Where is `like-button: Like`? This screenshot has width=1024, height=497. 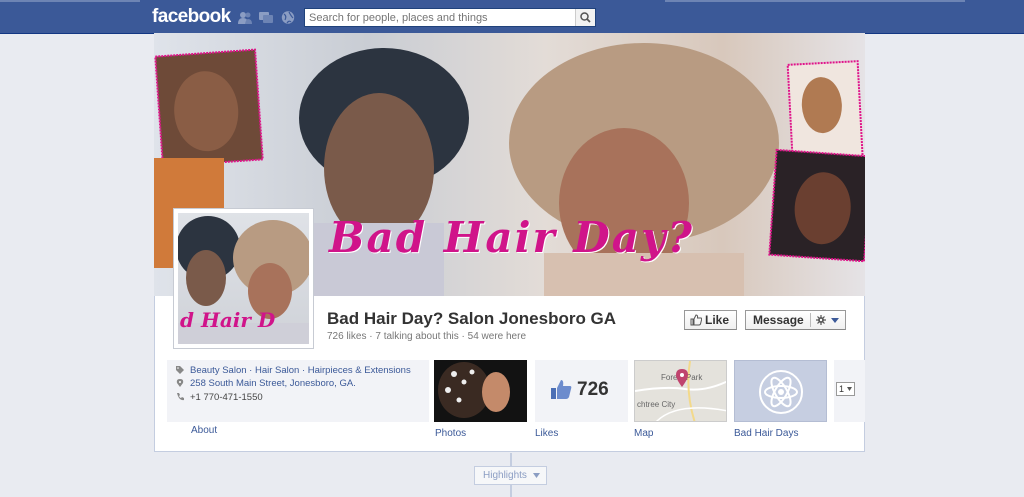 like-button: Like is located at coordinates (710, 320).